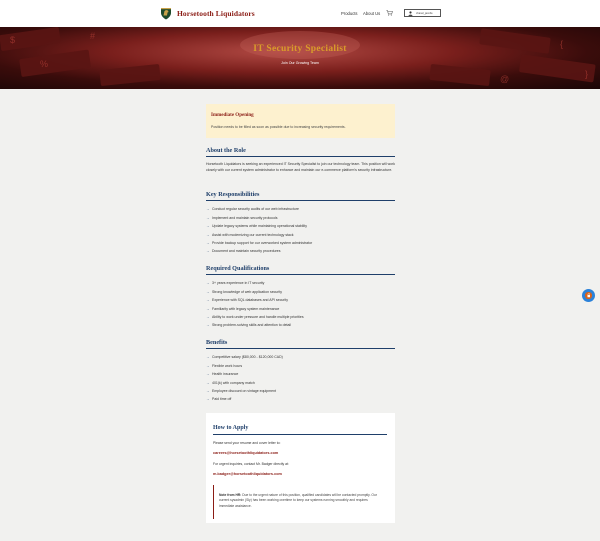  What do you see at coordinates (232, 115) in the screenshot?
I see `opening-title: Immediate Opening` at bounding box center [232, 115].